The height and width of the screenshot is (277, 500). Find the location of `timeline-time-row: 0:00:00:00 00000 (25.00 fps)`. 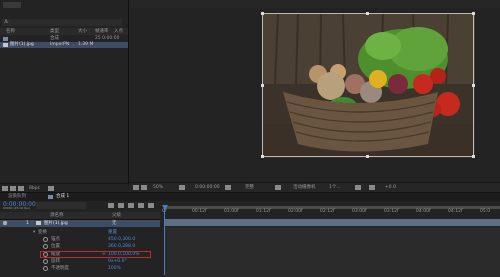

timeline-time-row: 0:00:00:00 00000 (25.00 fps) is located at coordinates (80, 205).